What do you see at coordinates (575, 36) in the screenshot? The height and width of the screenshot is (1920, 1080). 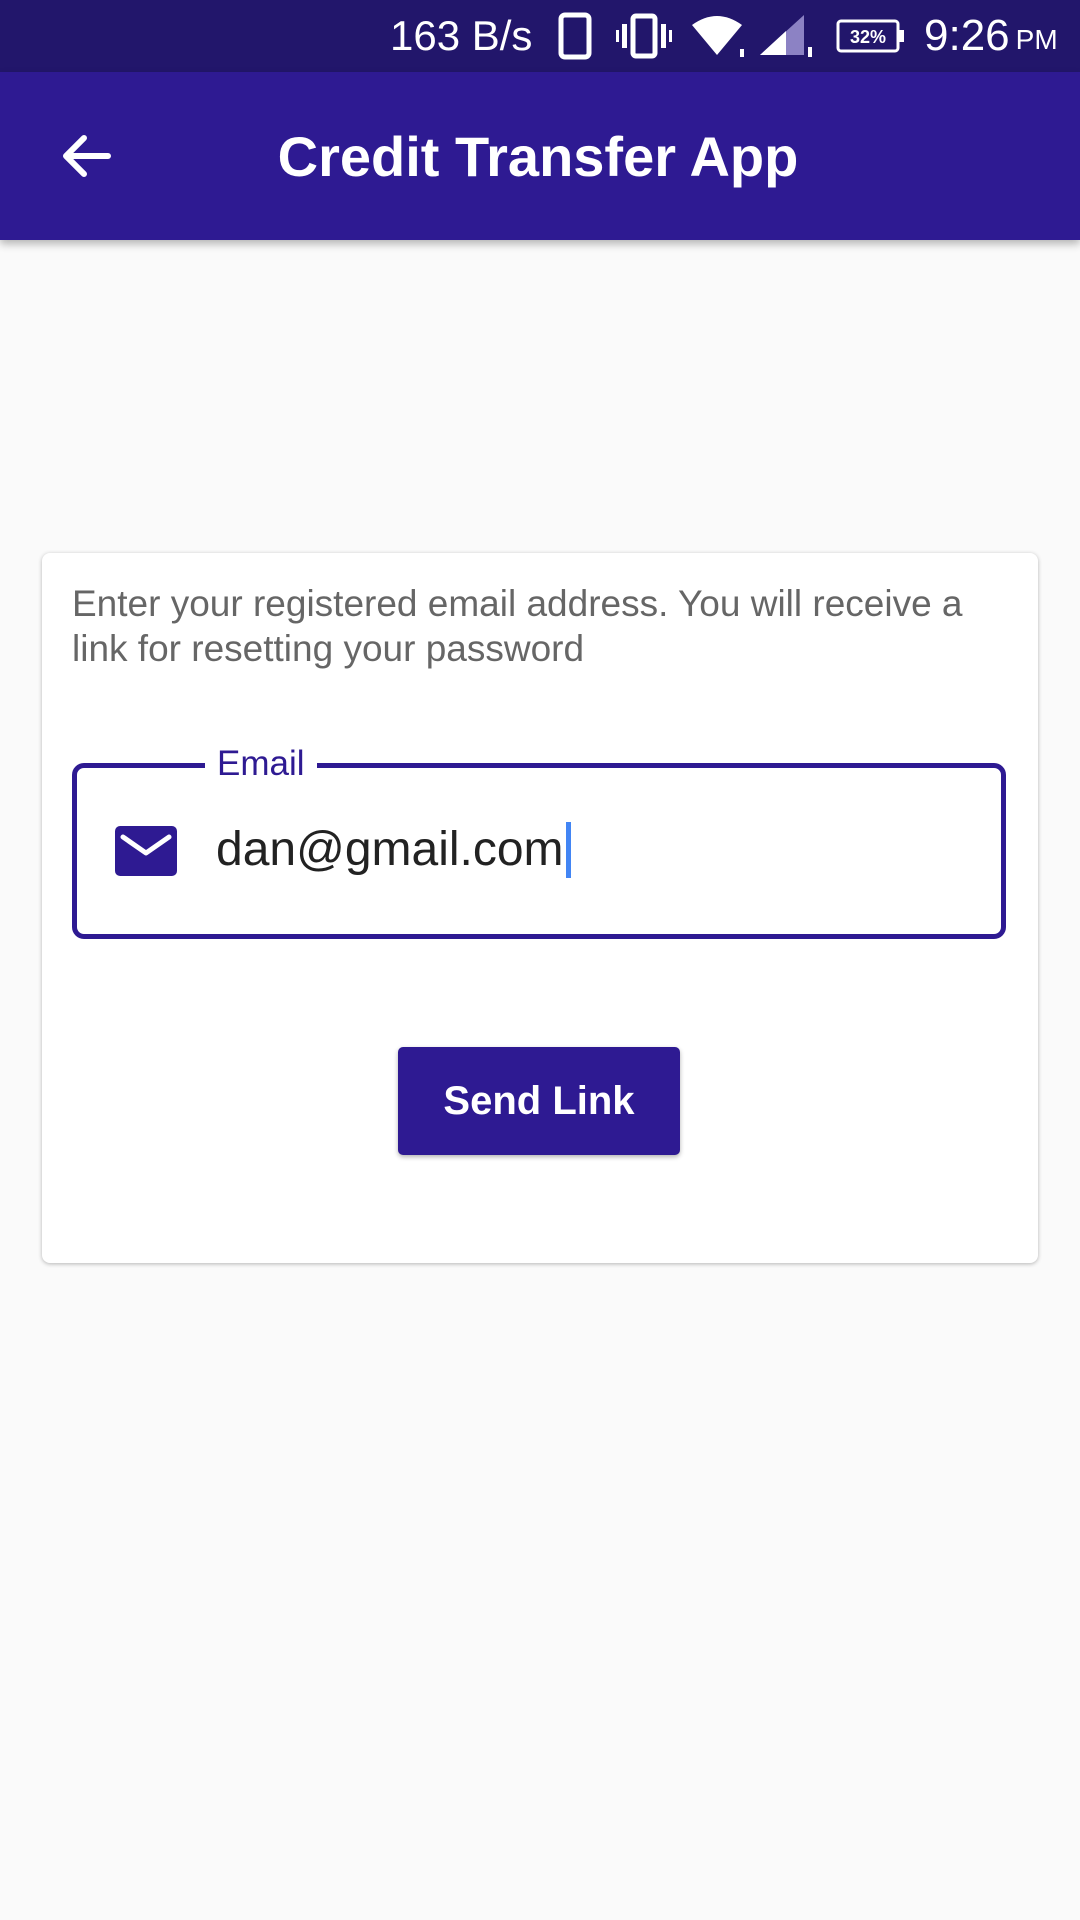 I see `phone-icon` at bounding box center [575, 36].